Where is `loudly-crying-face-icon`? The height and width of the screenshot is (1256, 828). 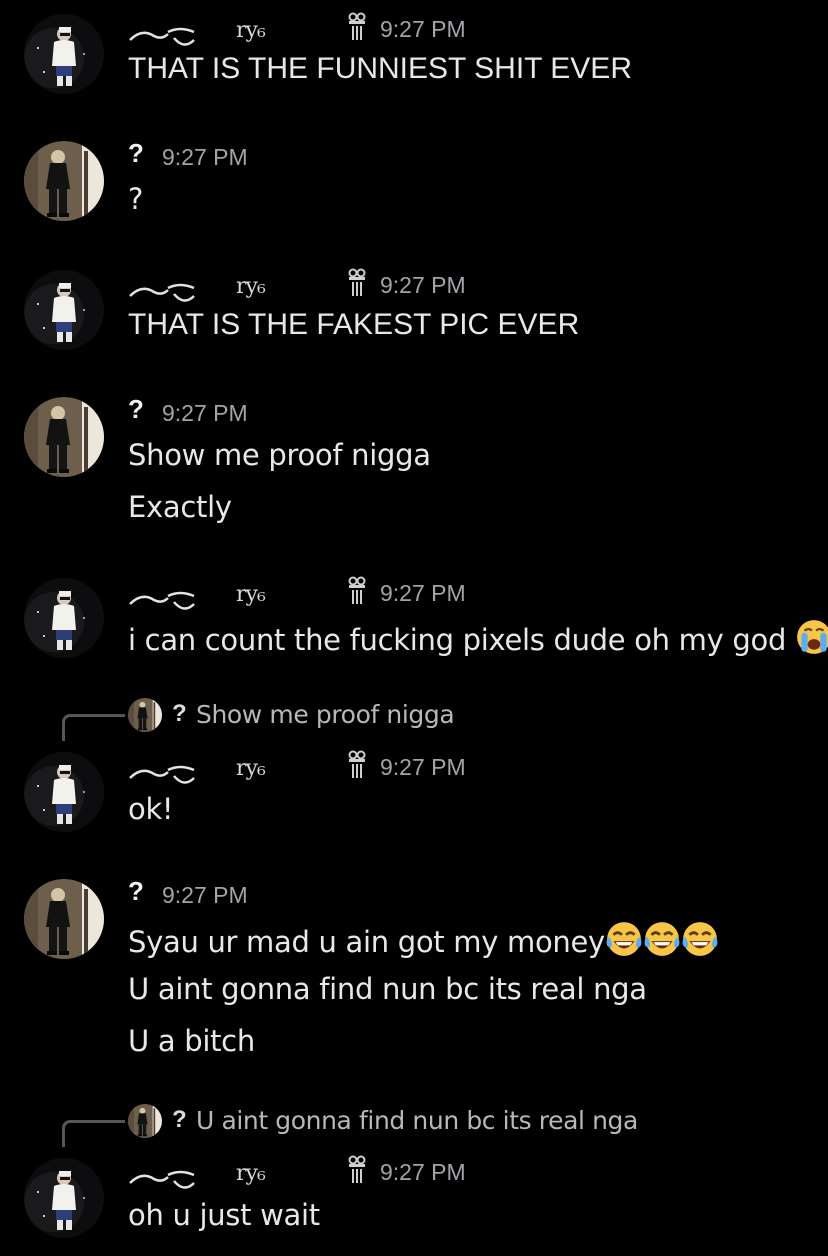 loudly-crying-face-icon is located at coordinates (811, 637).